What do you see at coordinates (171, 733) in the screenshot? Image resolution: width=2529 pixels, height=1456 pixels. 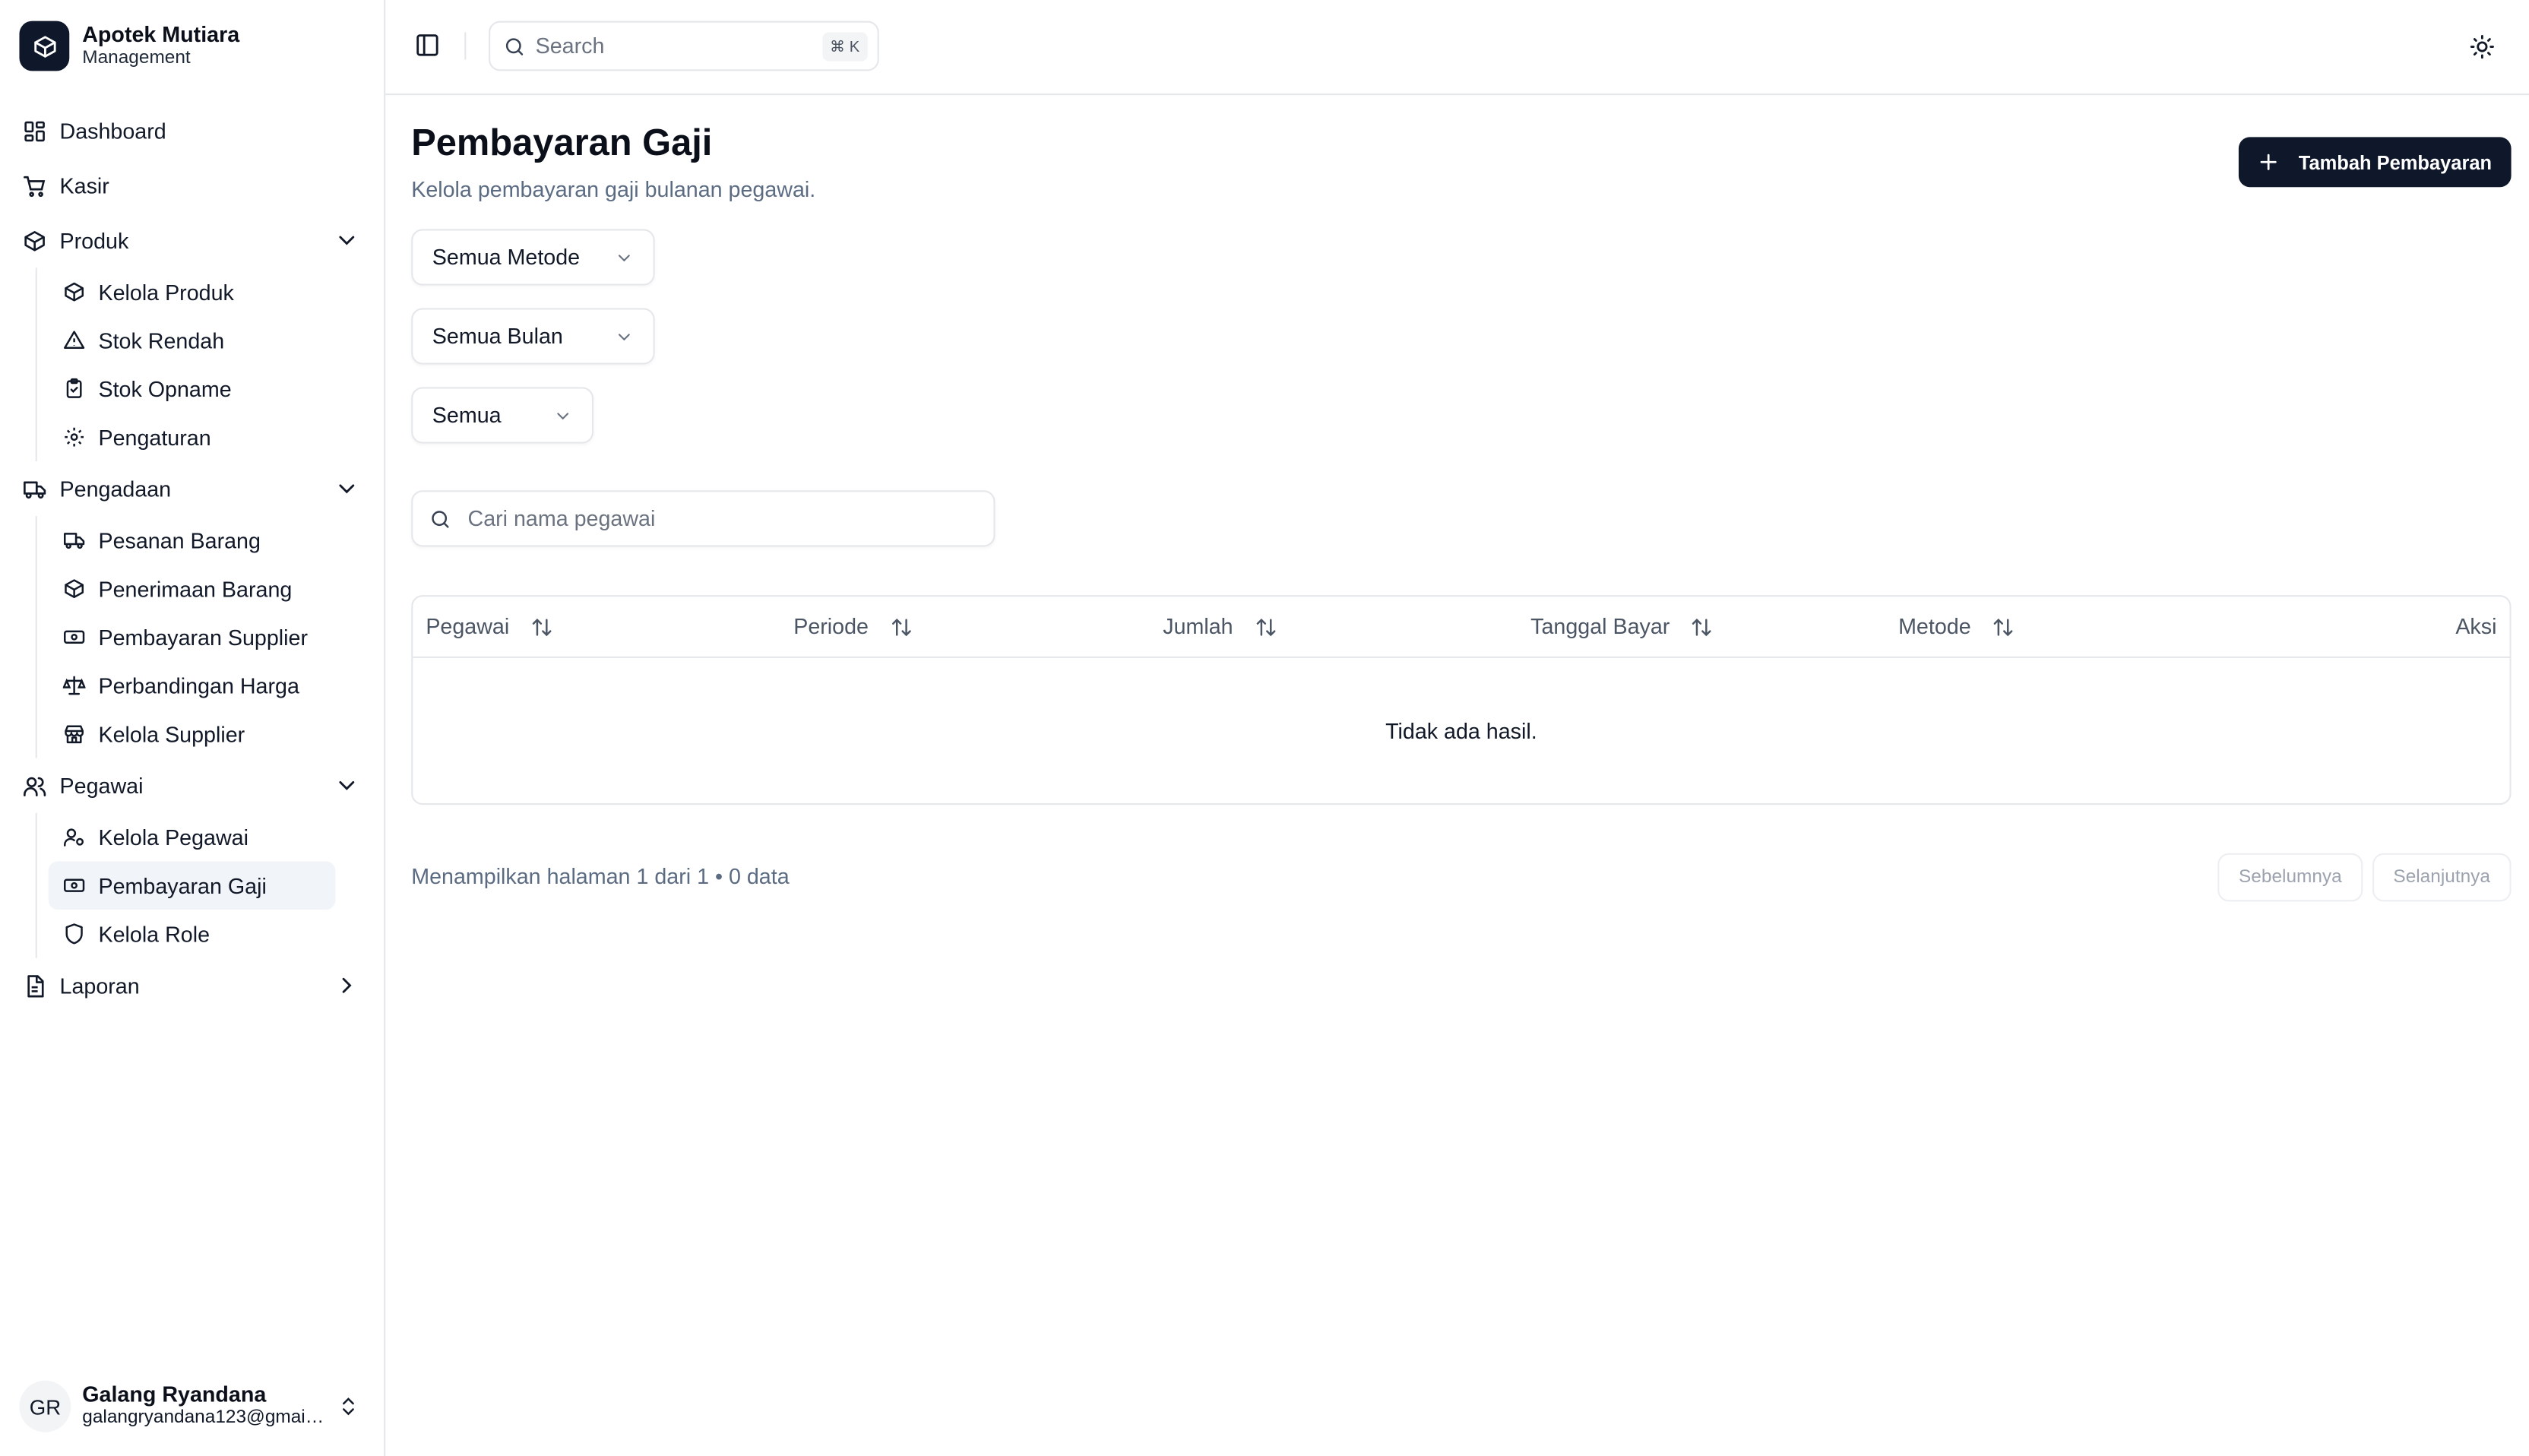 I see `sidebar-item-label: Kelola Supplier` at bounding box center [171, 733].